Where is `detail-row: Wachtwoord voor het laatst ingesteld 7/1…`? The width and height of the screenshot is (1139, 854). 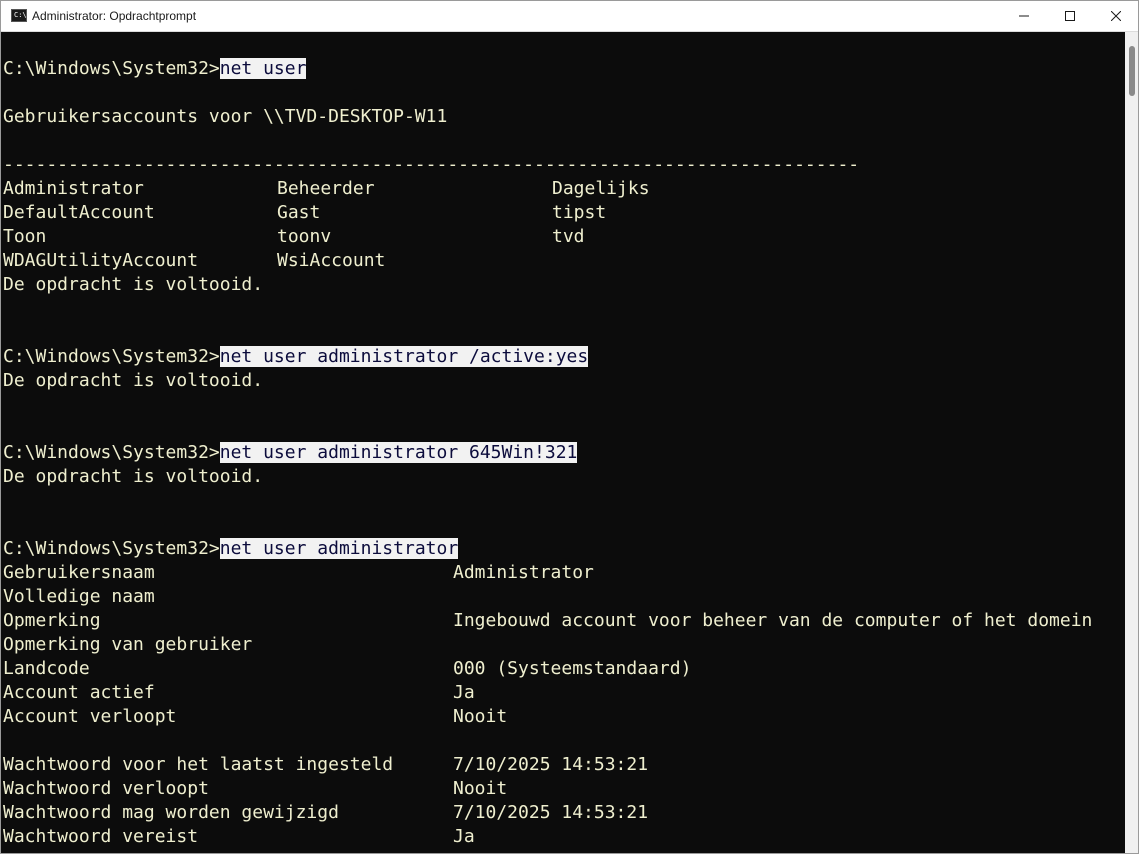
detail-row: Wachtwoord voor het laatst ingesteld 7/1… is located at coordinates (558, 765).